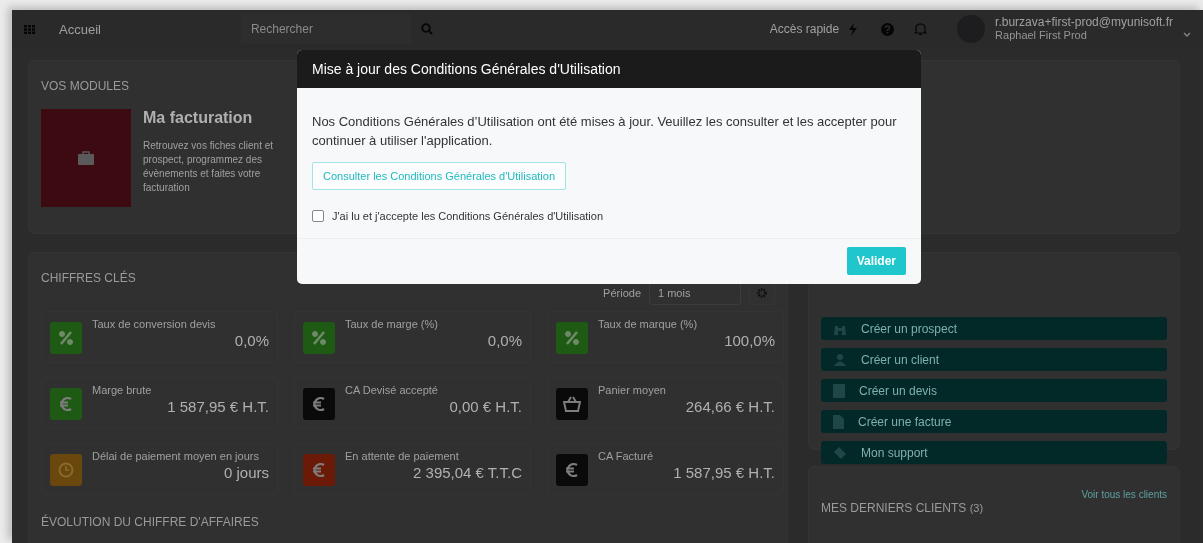 The height and width of the screenshot is (543, 1203). Describe the element at coordinates (994, 452) in the screenshot. I see `action-button: Mon support` at that location.